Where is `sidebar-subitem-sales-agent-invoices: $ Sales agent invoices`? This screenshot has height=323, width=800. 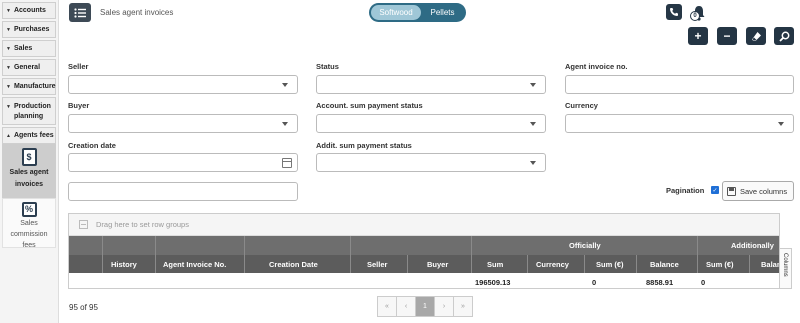
sidebar-subitem-sales-agent-invoices: $ Sales agent invoices is located at coordinates (29, 171).